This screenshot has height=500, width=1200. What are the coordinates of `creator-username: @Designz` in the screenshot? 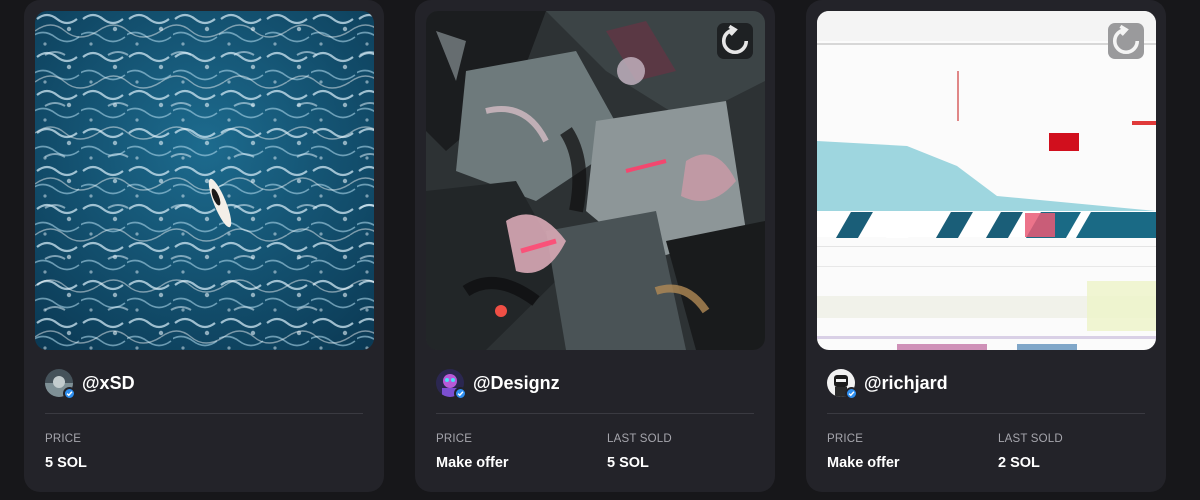 It's located at (516, 382).